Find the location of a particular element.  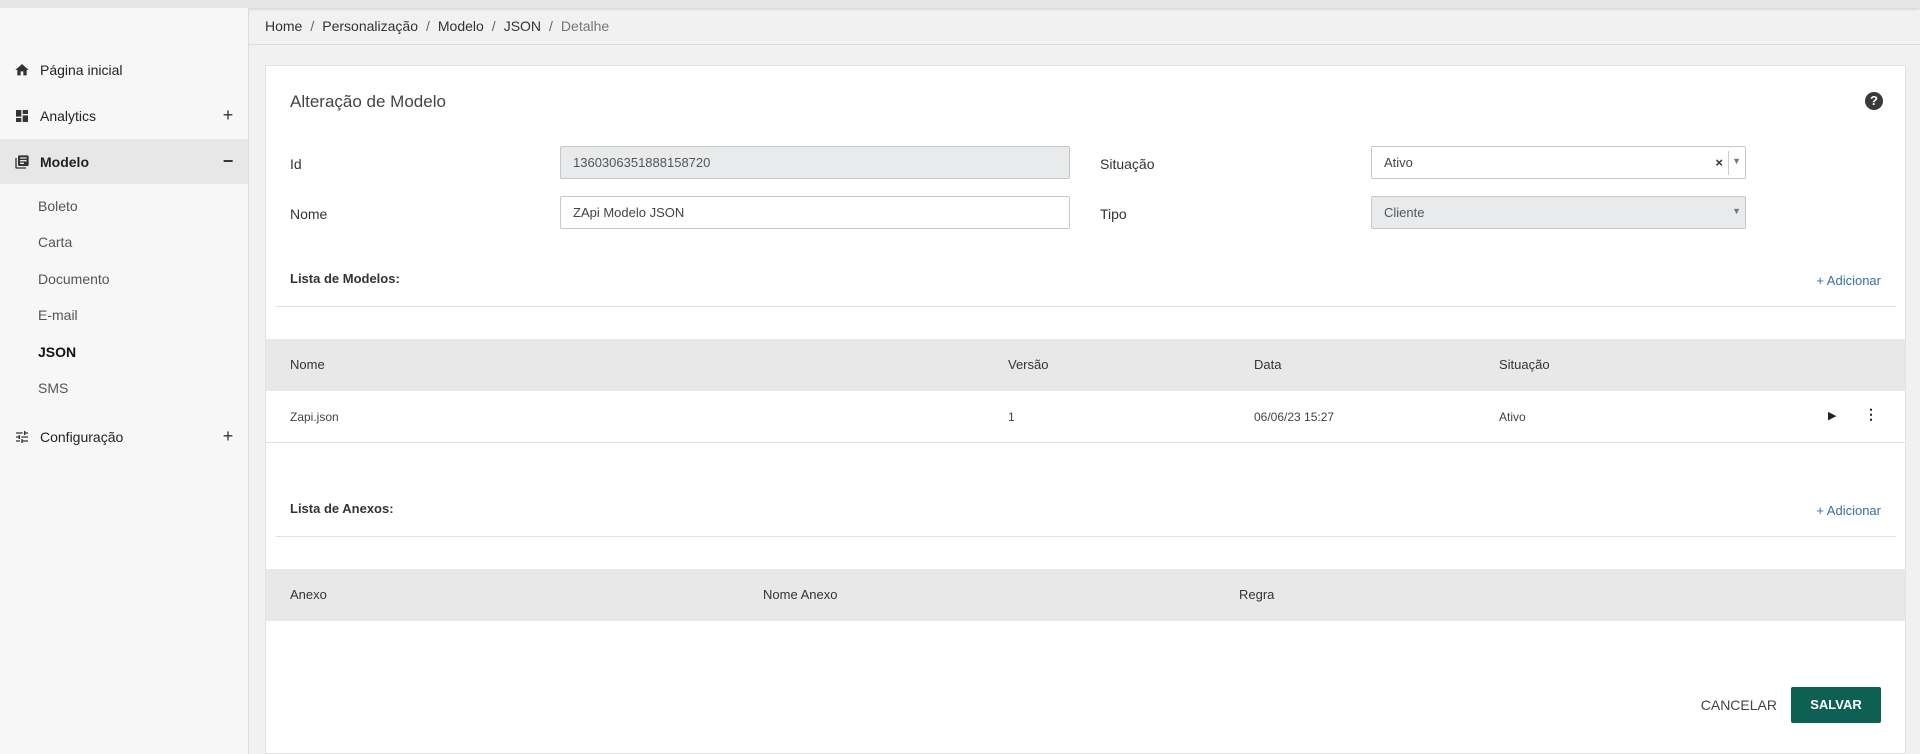

sidebar-subitem-boleto: Boleto is located at coordinates (58, 206).